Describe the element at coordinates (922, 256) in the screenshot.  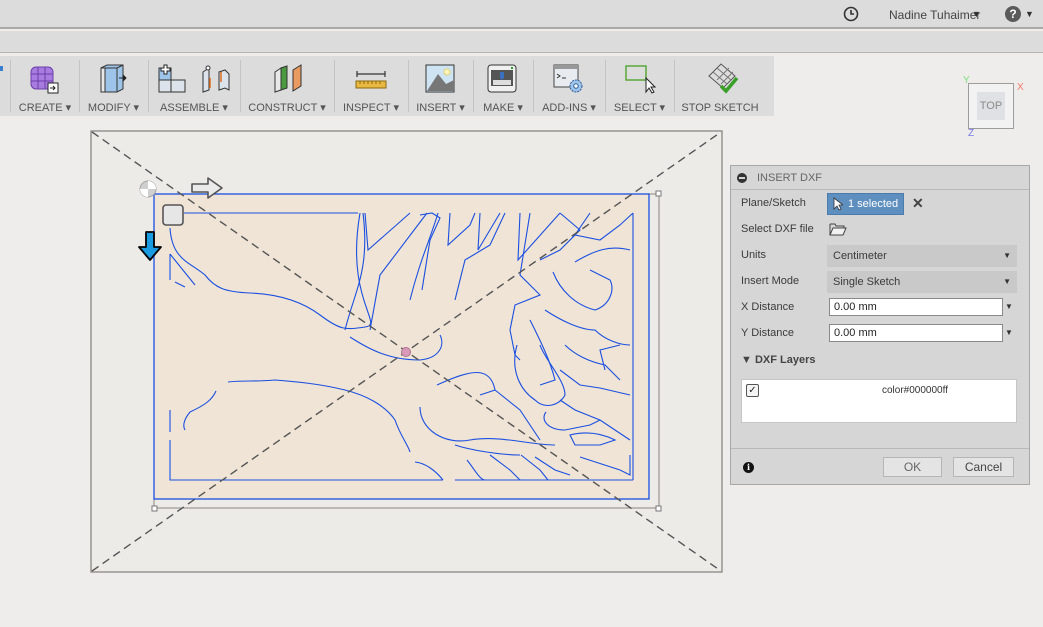
I see `units-dropdown: Centimeter ▼` at that location.